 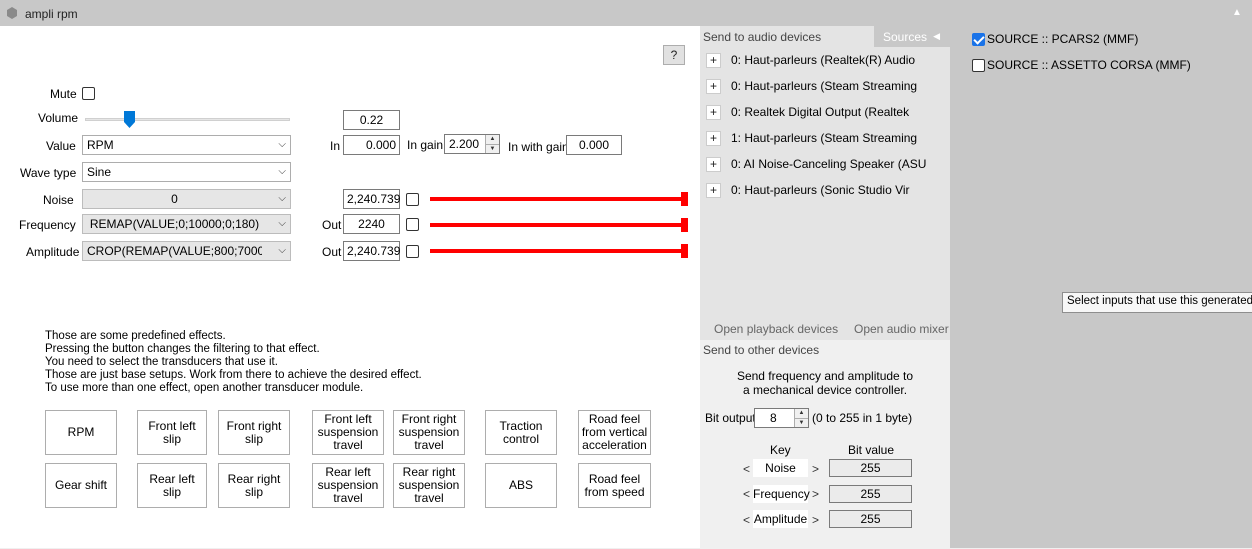 What do you see at coordinates (12, 13) in the screenshot?
I see `app-logo-icon` at bounding box center [12, 13].